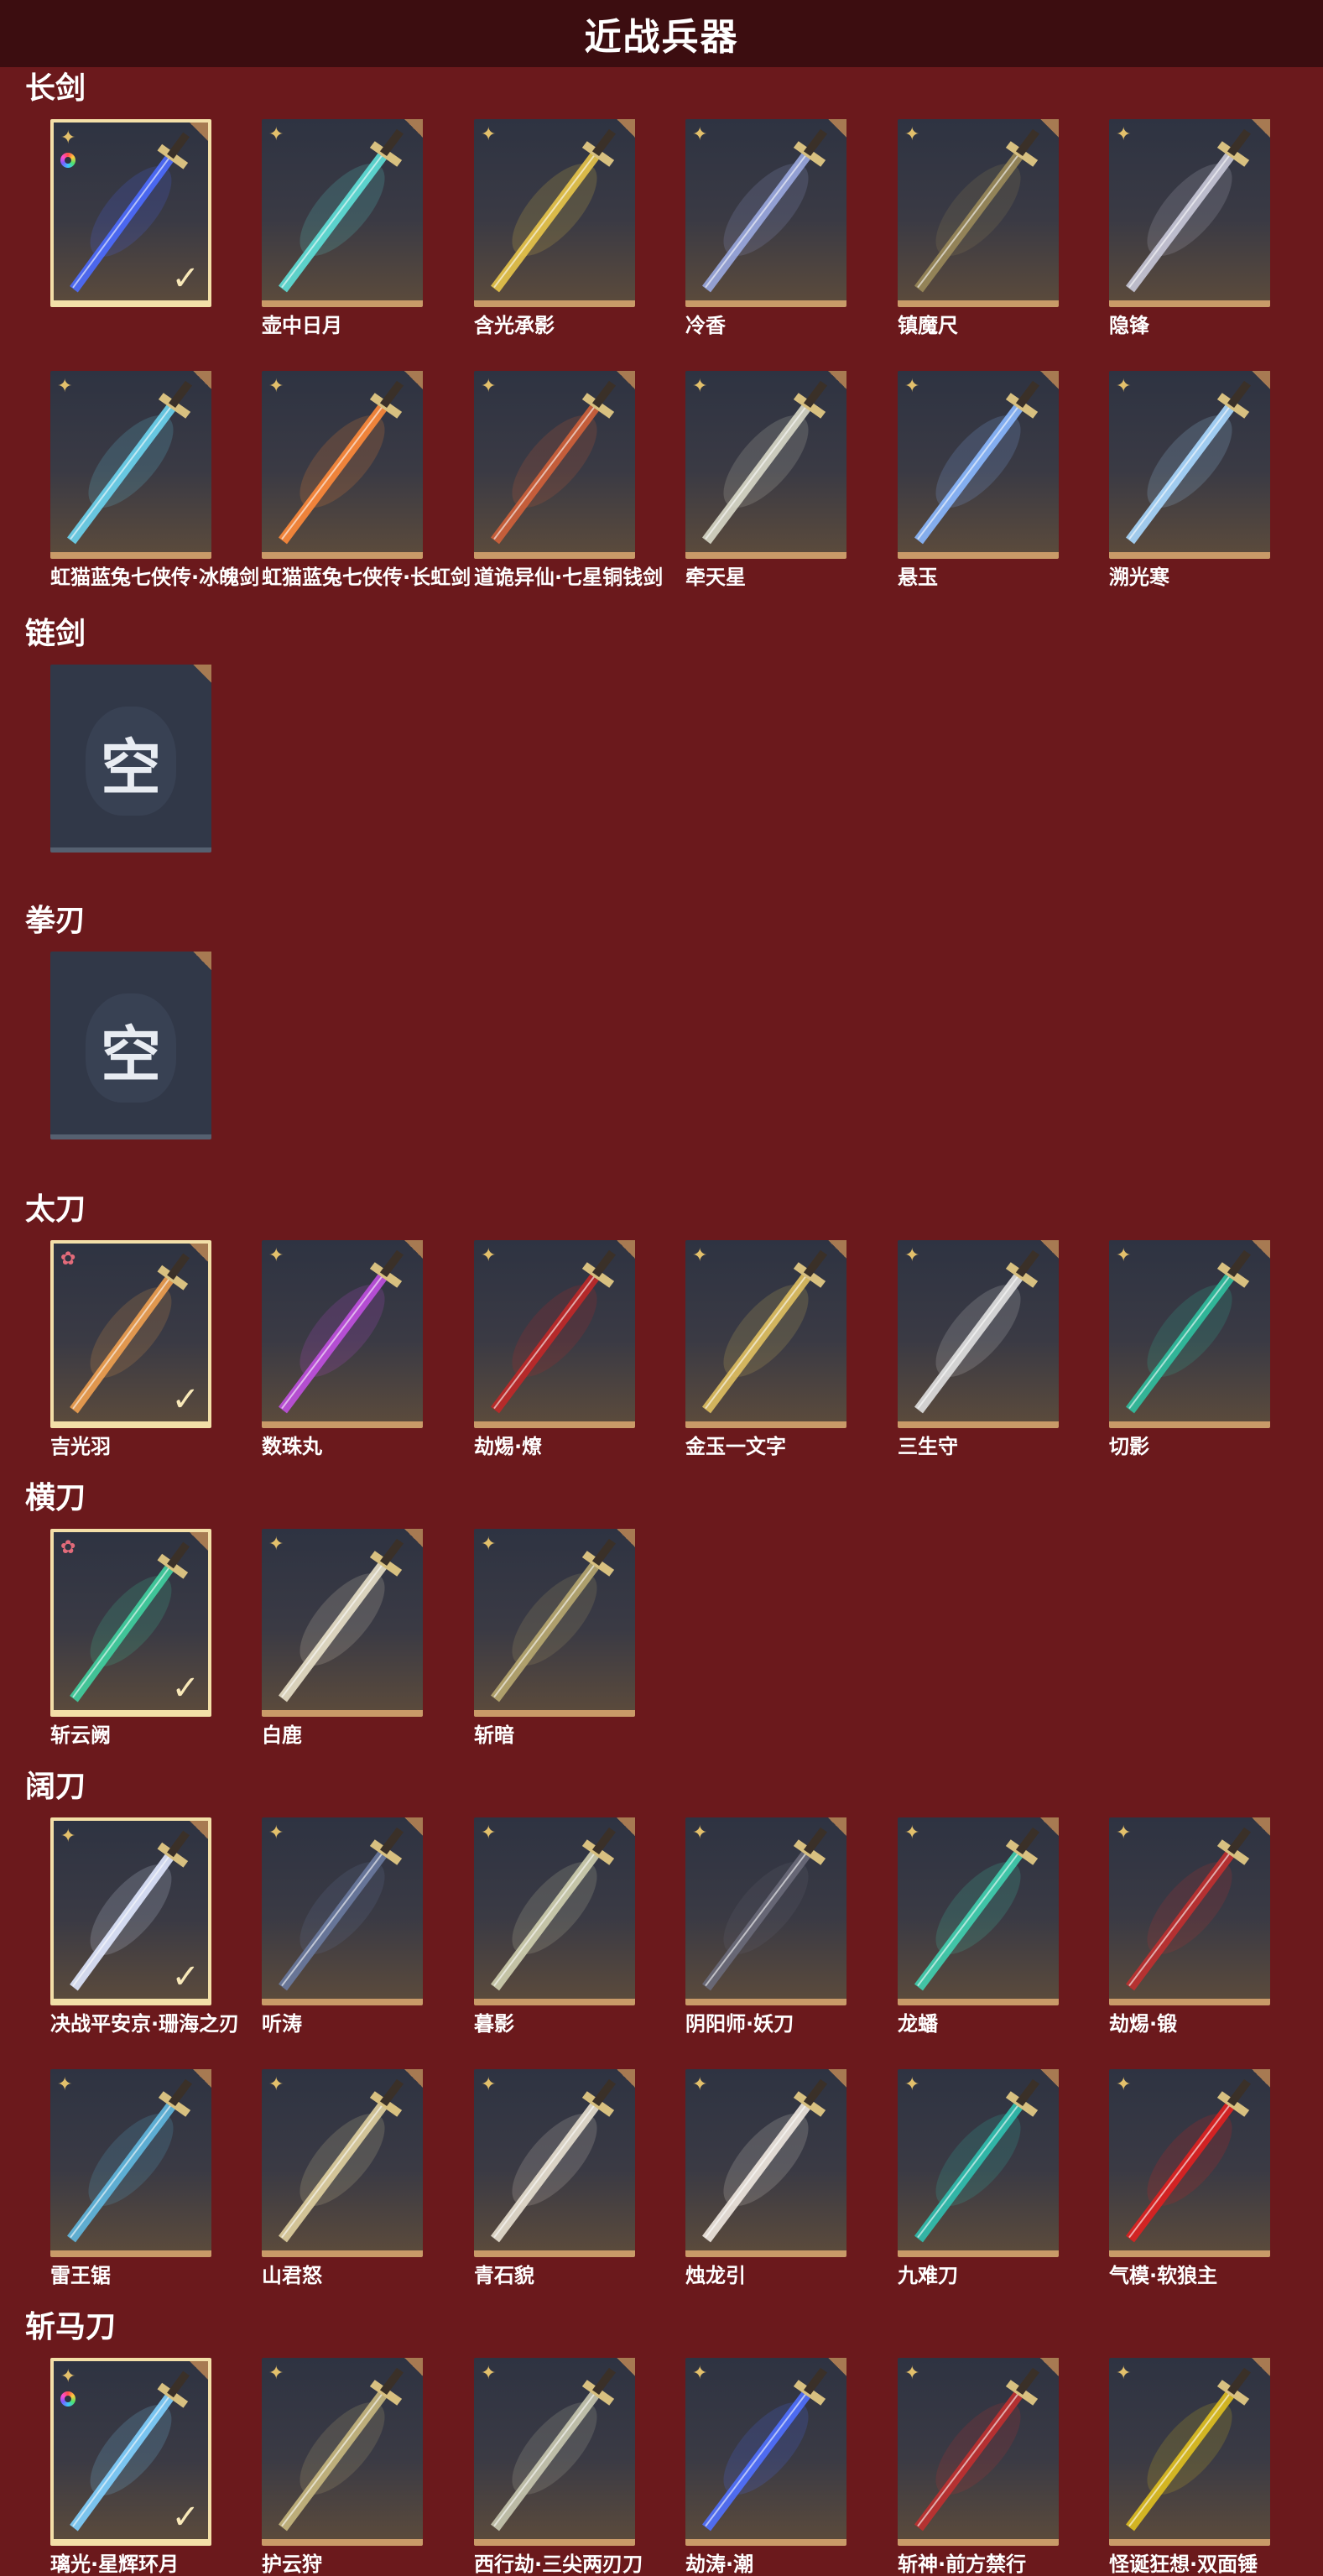  What do you see at coordinates (1183, 2564) in the screenshot?
I see `weapon-name: 怪诞狂想·双面锤` at bounding box center [1183, 2564].